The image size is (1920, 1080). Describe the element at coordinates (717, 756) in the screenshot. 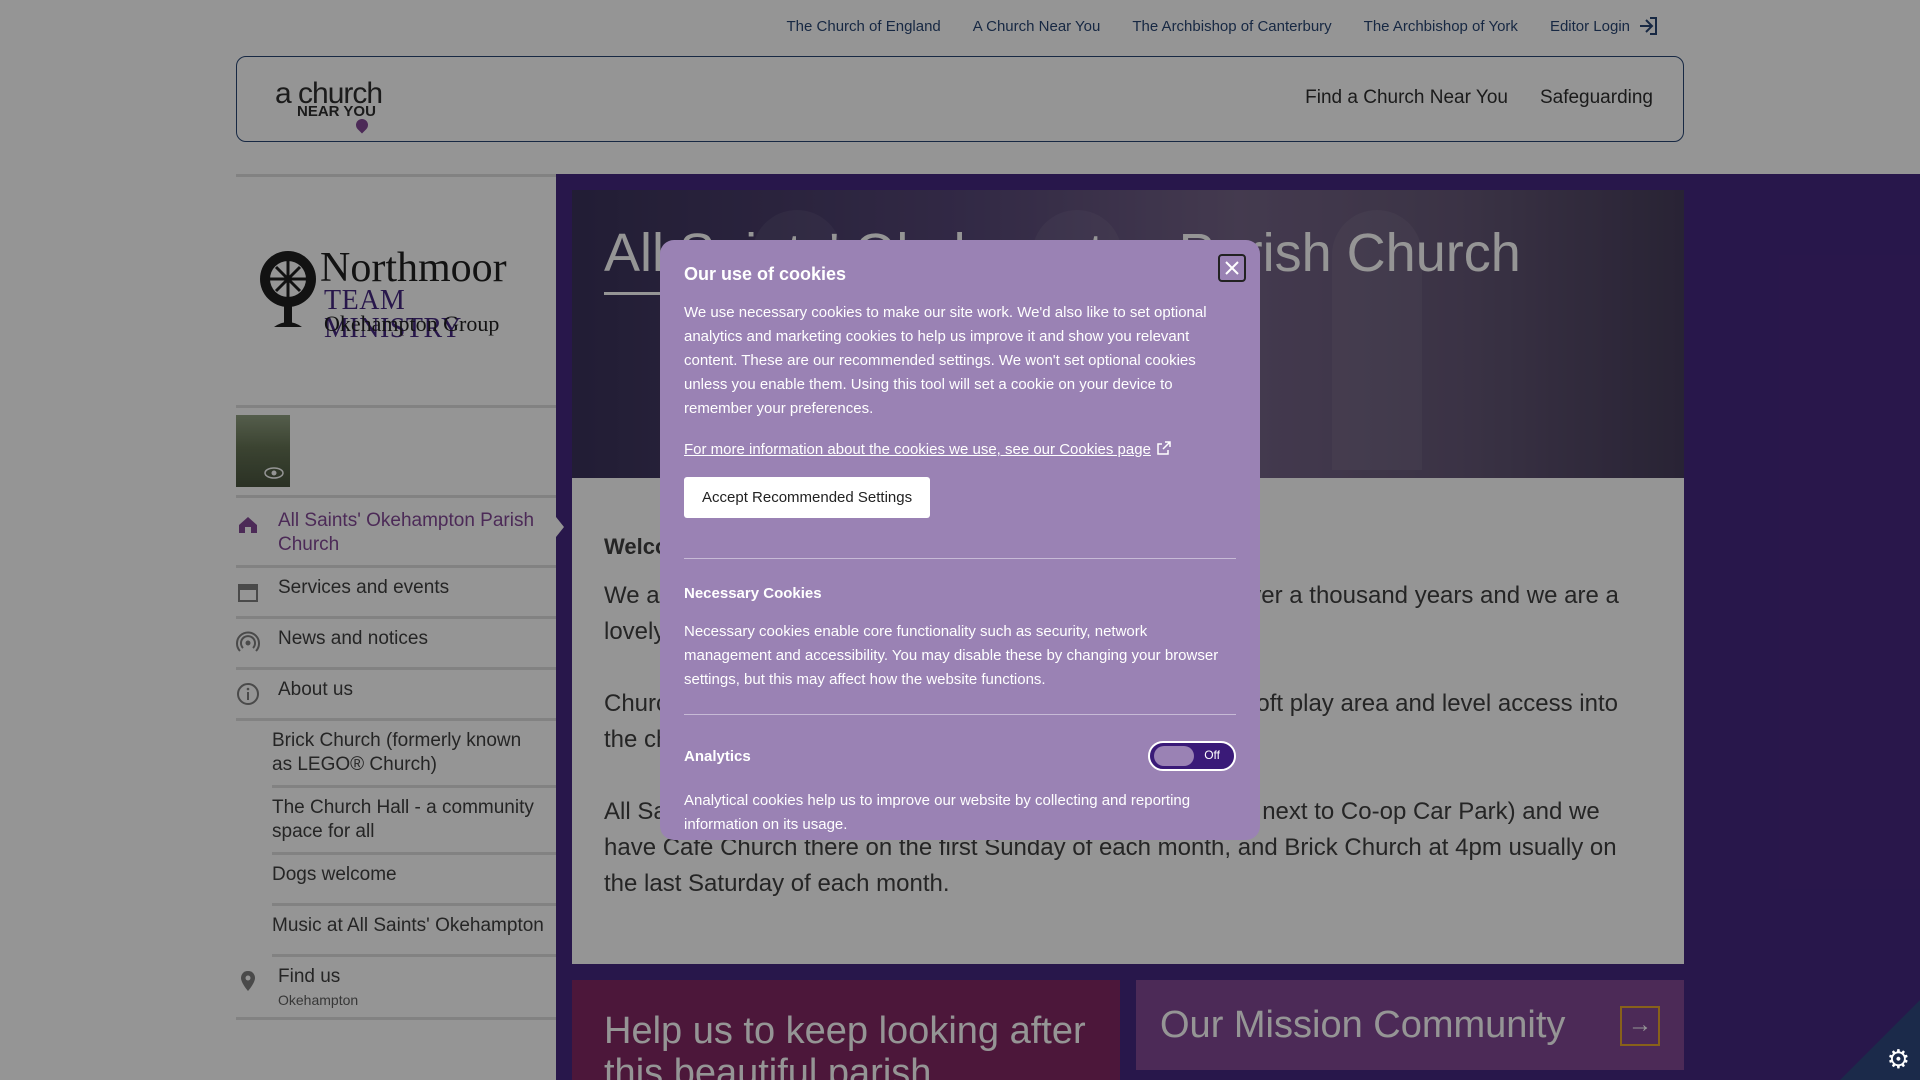

I see `analytics-title: Analytics` at that location.